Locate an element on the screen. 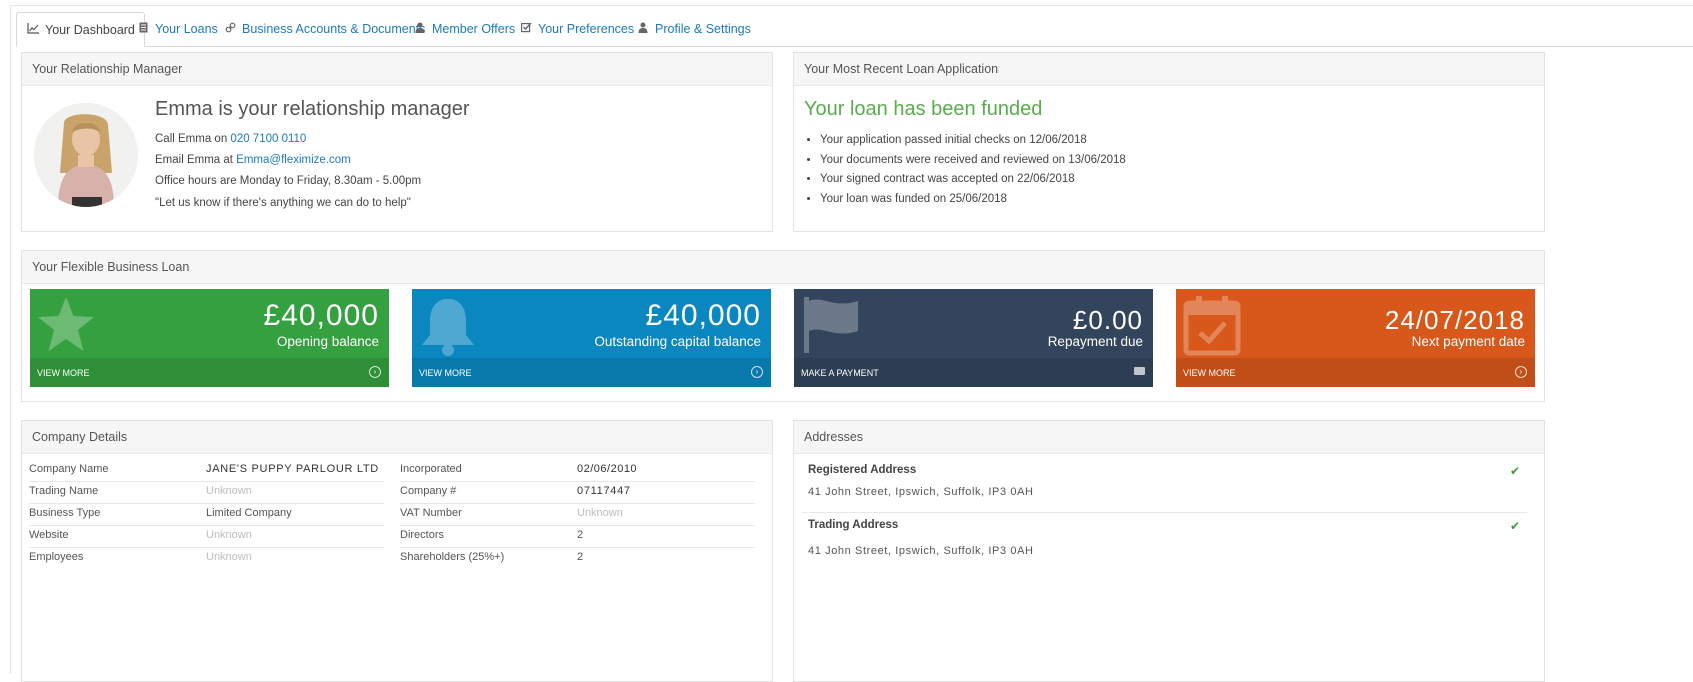 Image resolution: width=1693 pixels, height=682 pixels. tab-your-loans: Your Loans is located at coordinates (177, 29).